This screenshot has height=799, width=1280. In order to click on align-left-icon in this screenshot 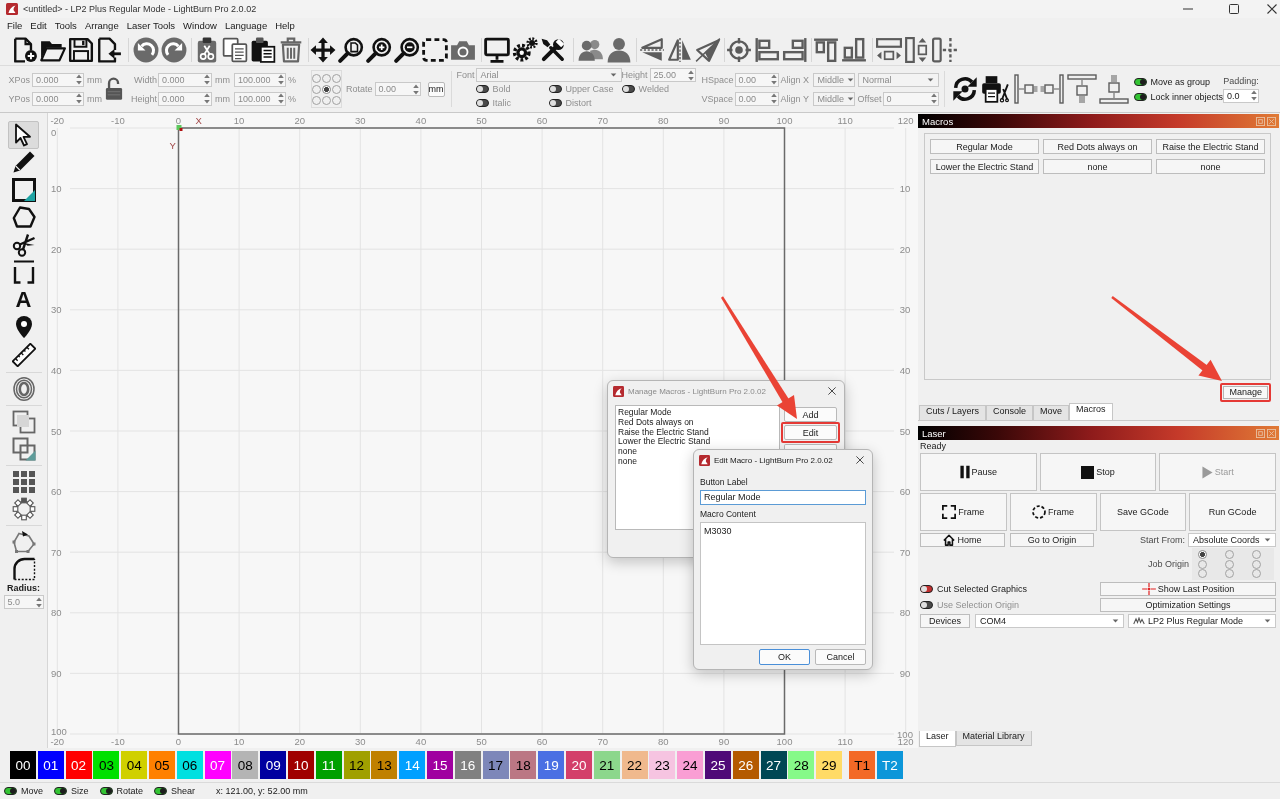, I will do `click(767, 49)`.